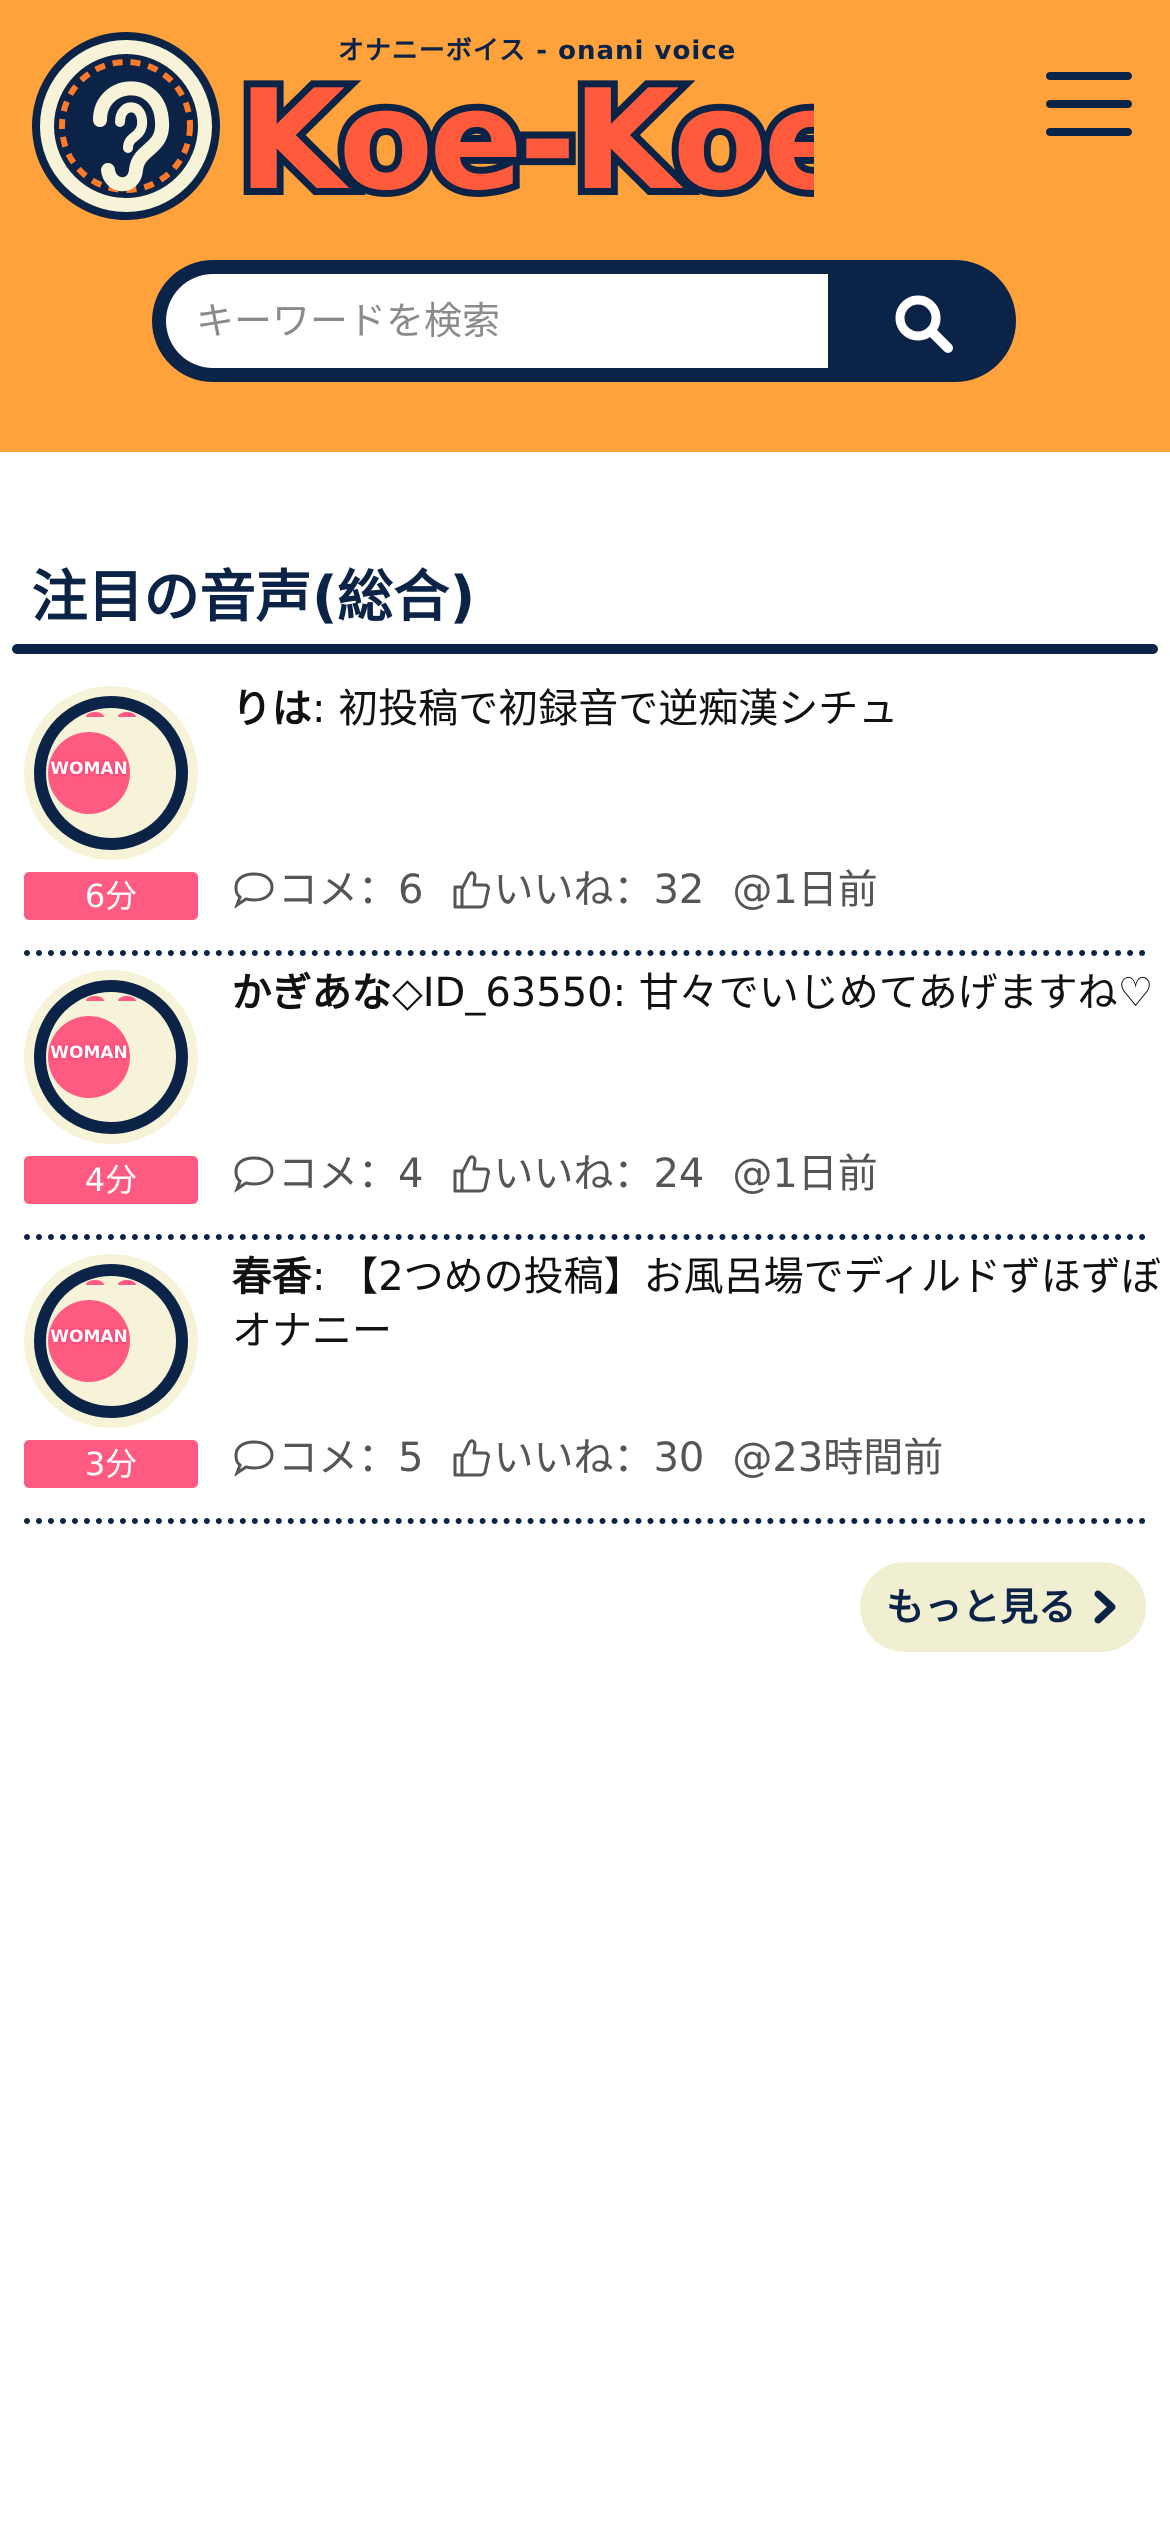 This screenshot has width=1170, height=2532. Describe the element at coordinates (585, 649) in the screenshot. I see `section-divider` at that location.